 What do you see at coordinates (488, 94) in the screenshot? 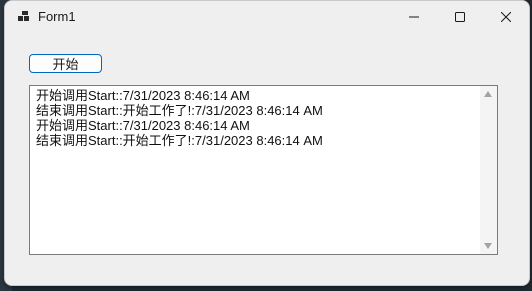
I see `scroll-up-arrow-icon` at bounding box center [488, 94].